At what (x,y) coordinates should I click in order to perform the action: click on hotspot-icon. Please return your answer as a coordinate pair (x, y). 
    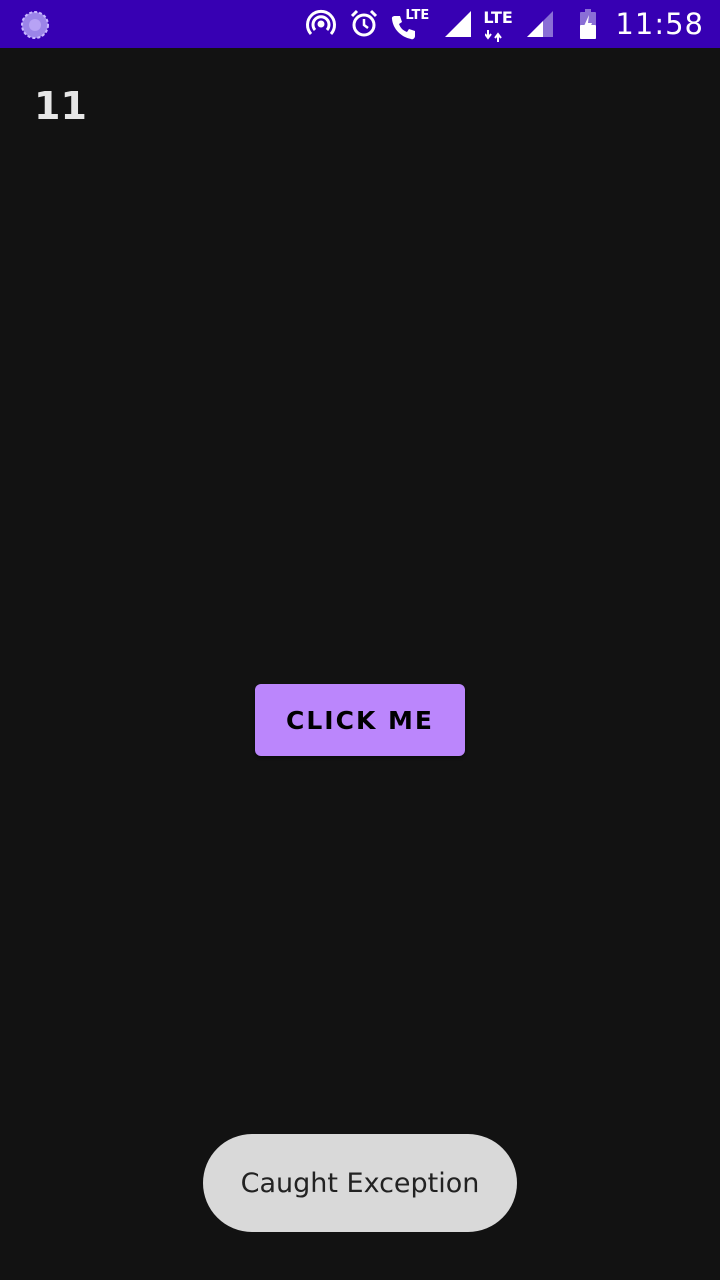
    Looking at the image, I should click on (321, 24).